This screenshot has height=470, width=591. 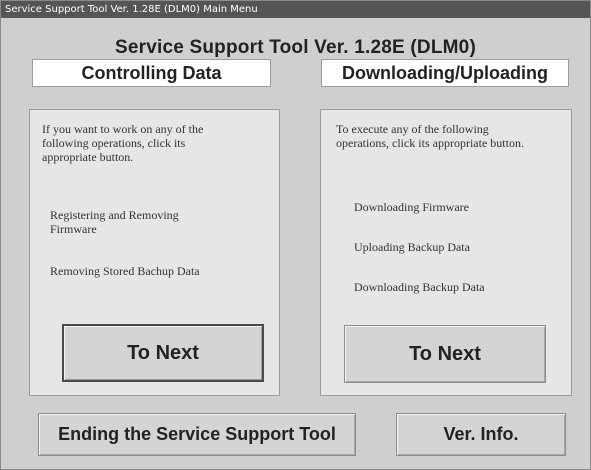 I want to click on intro-line: To execute any of the following, so click(x=412, y=129).